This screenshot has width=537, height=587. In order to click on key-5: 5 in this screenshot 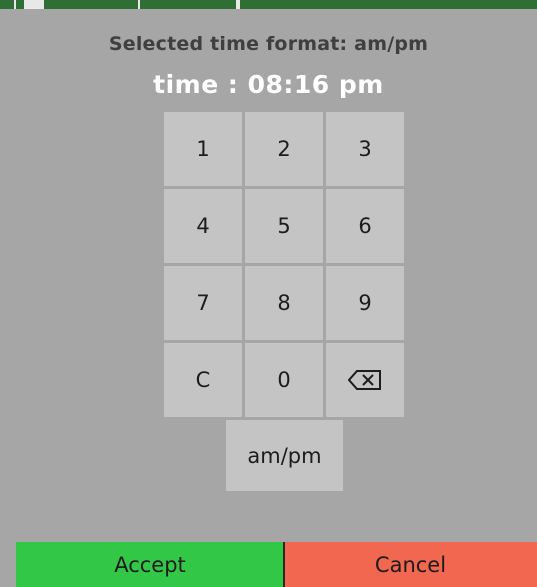, I will do `click(284, 226)`.